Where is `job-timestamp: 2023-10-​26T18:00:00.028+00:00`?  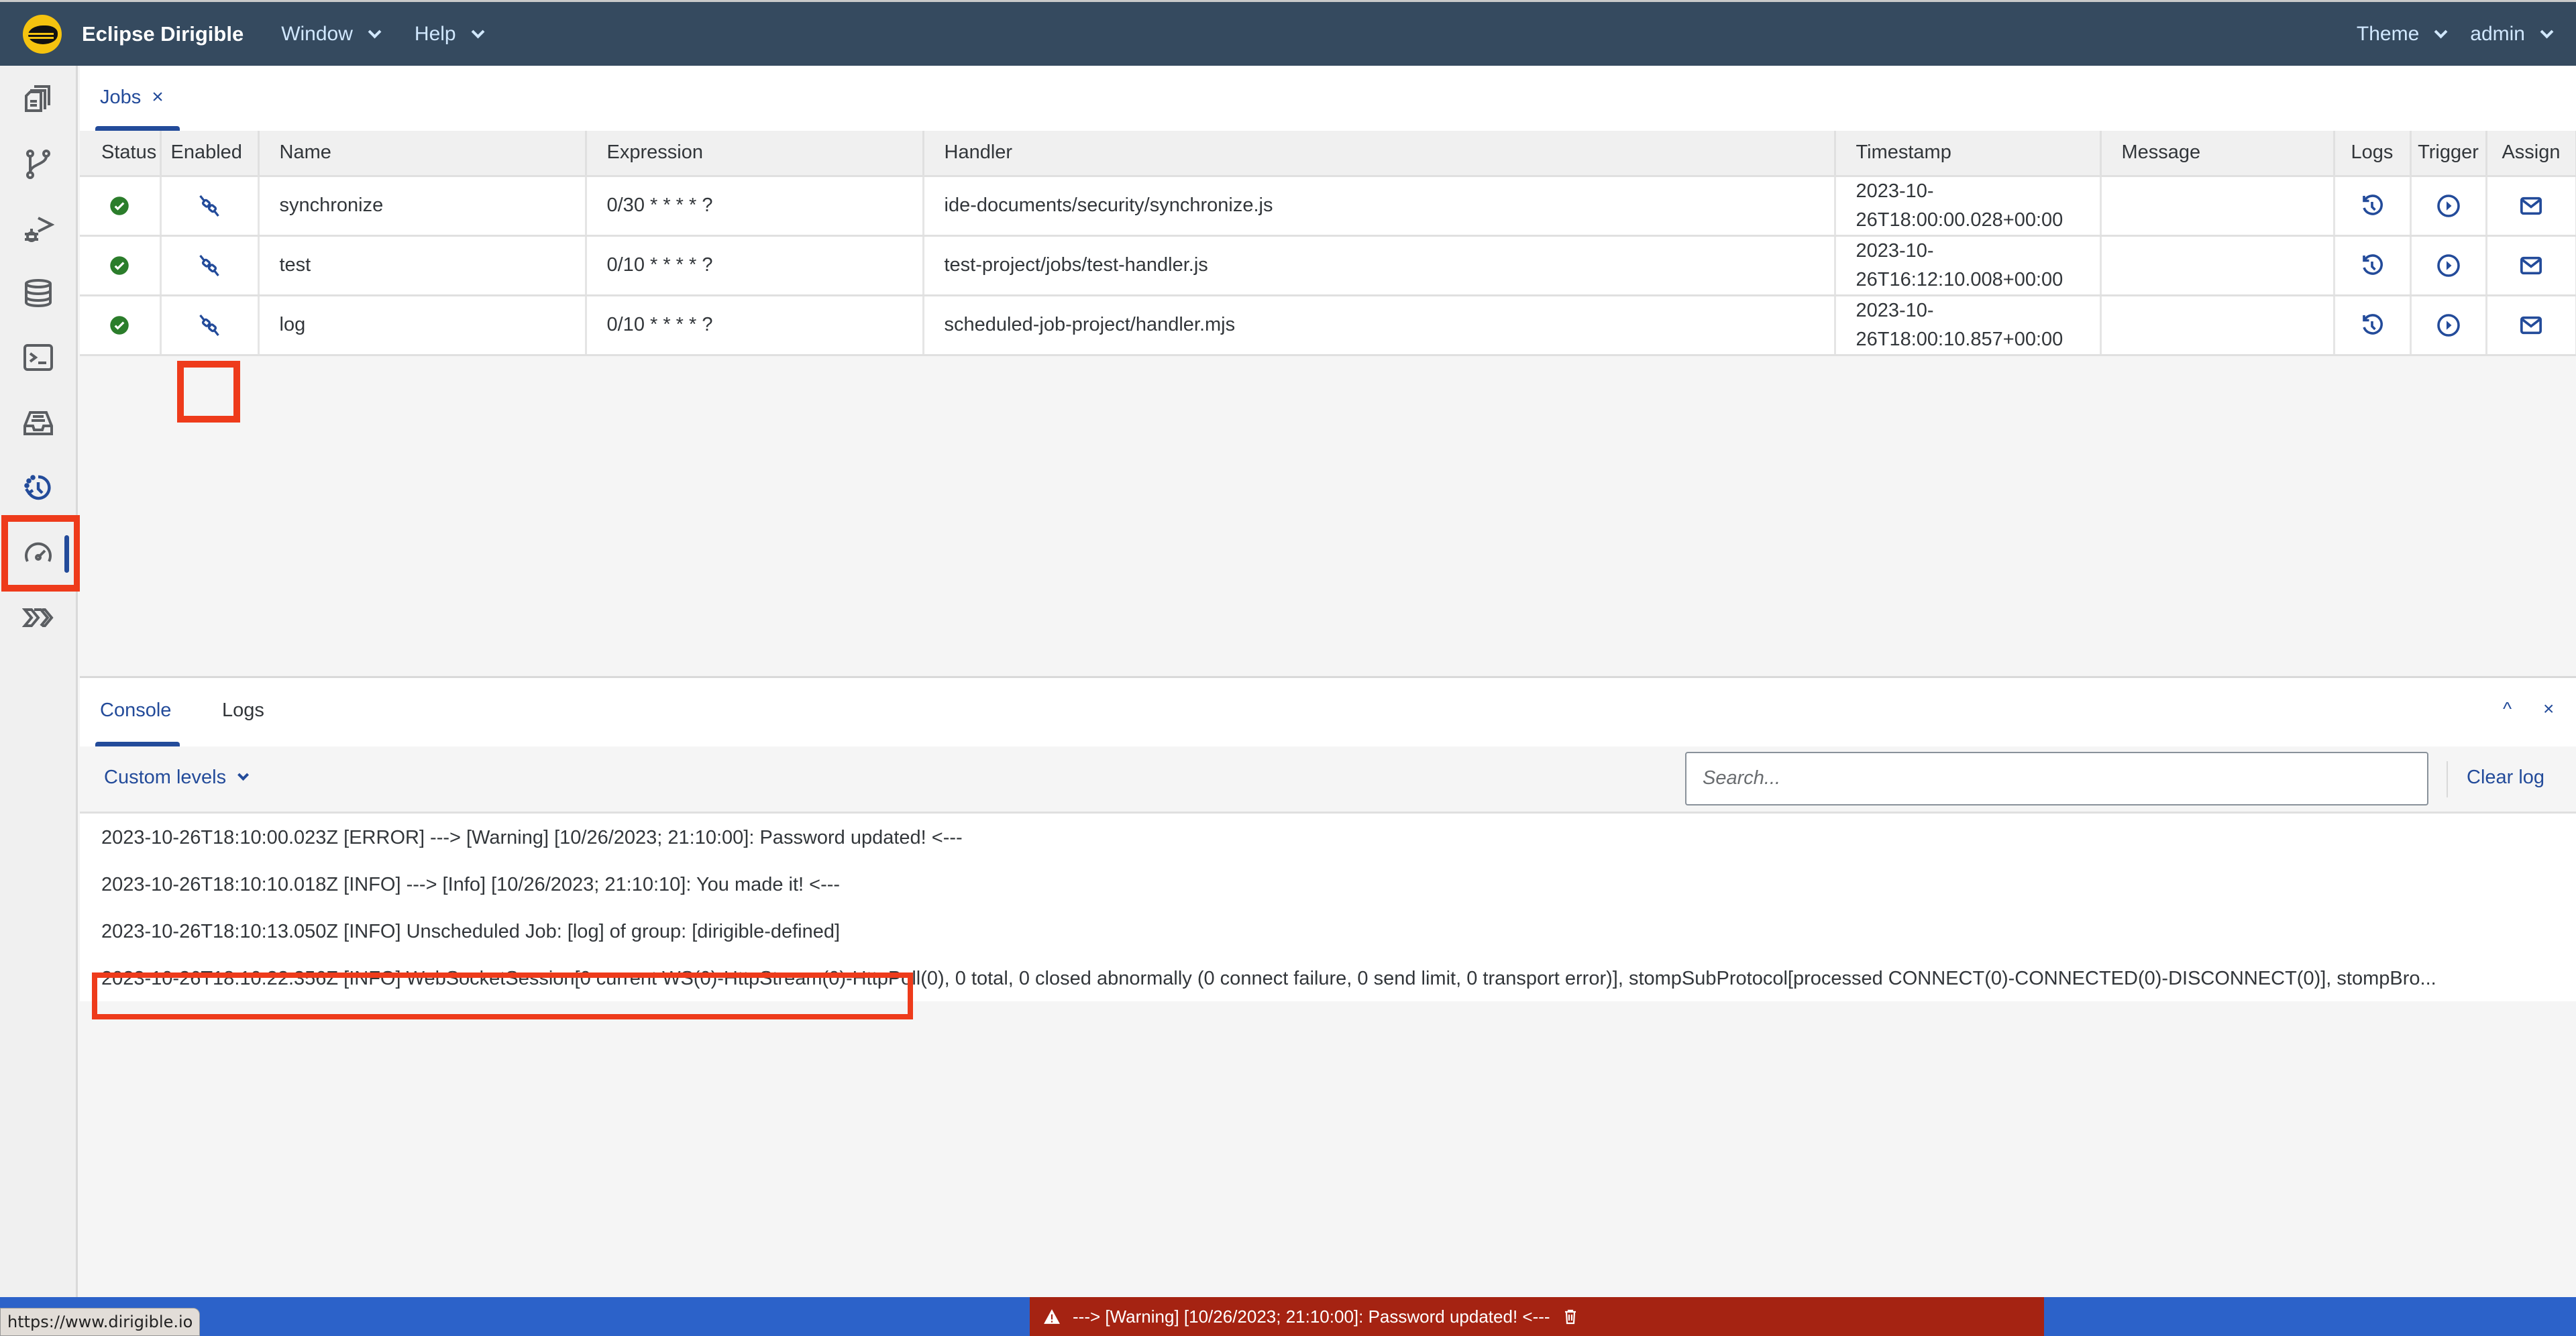 job-timestamp: 2023-10-​26T18:00:00.028+00:00 is located at coordinates (1968, 207).